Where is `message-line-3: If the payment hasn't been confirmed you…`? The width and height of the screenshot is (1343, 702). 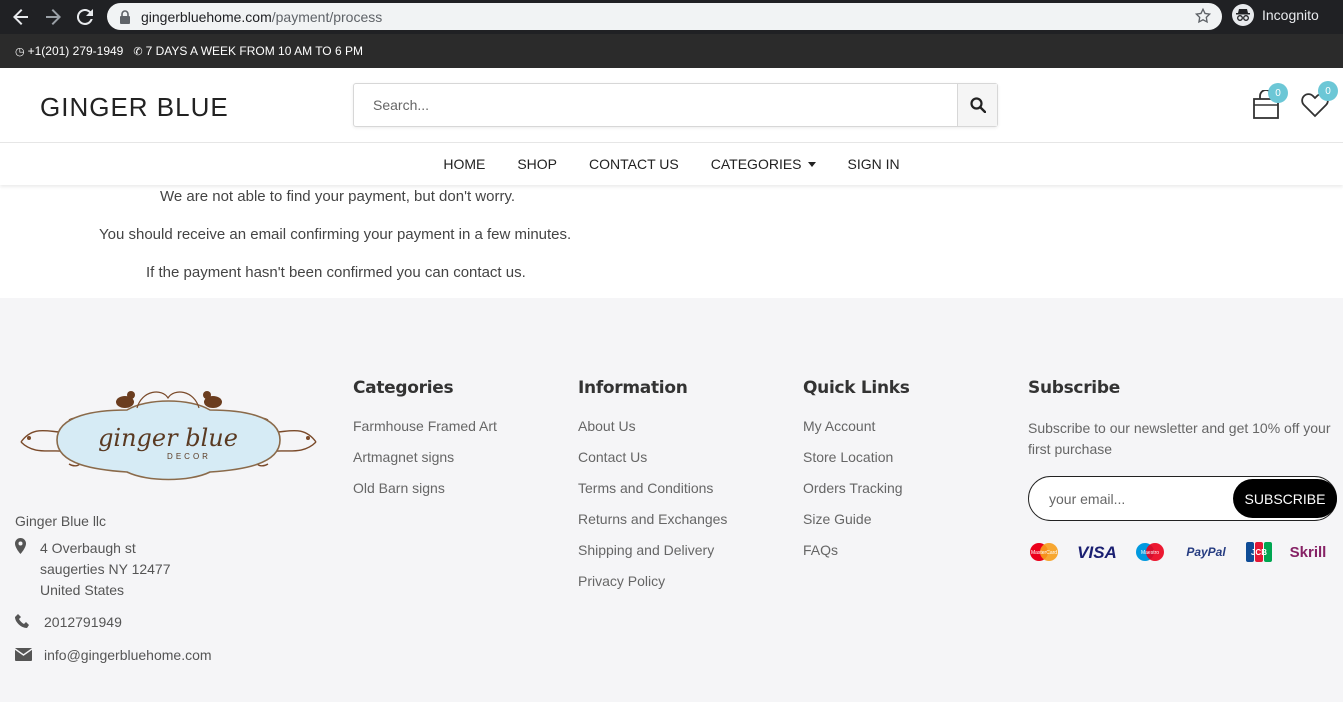 message-line-3: If the payment hasn't been confirmed you… is located at coordinates (336, 272).